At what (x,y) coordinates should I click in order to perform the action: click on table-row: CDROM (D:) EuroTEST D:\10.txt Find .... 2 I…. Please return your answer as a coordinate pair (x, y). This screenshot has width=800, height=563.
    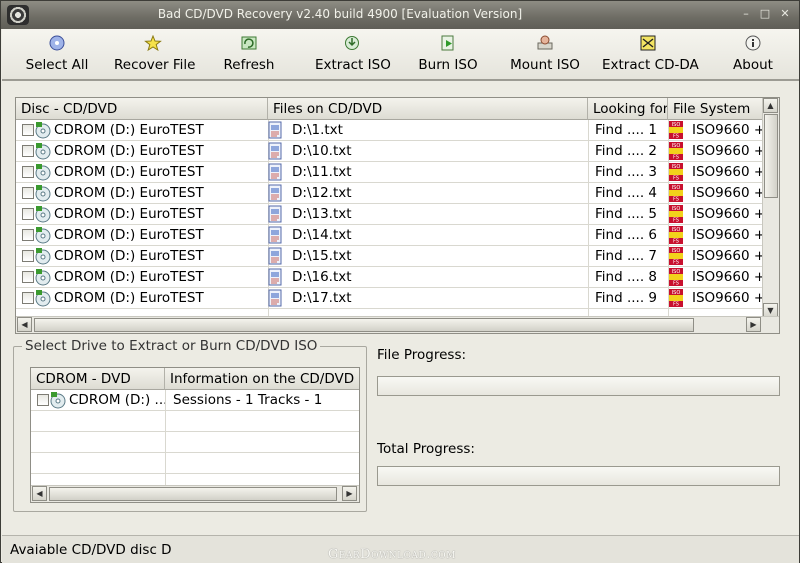
    Looking at the image, I should click on (390, 151).